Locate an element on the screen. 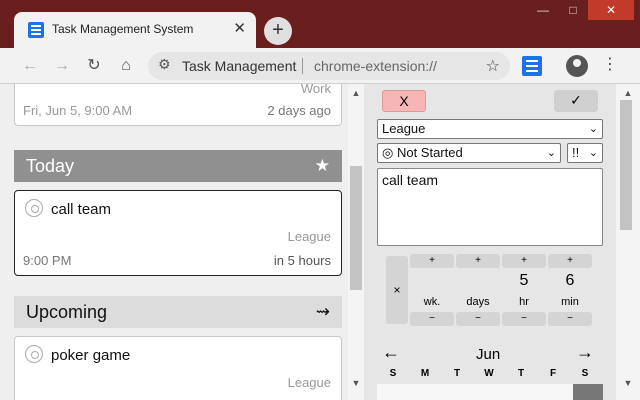 Image resolution: width=640 pixels, height=400 pixels. task-title: call team is located at coordinates (81, 209).